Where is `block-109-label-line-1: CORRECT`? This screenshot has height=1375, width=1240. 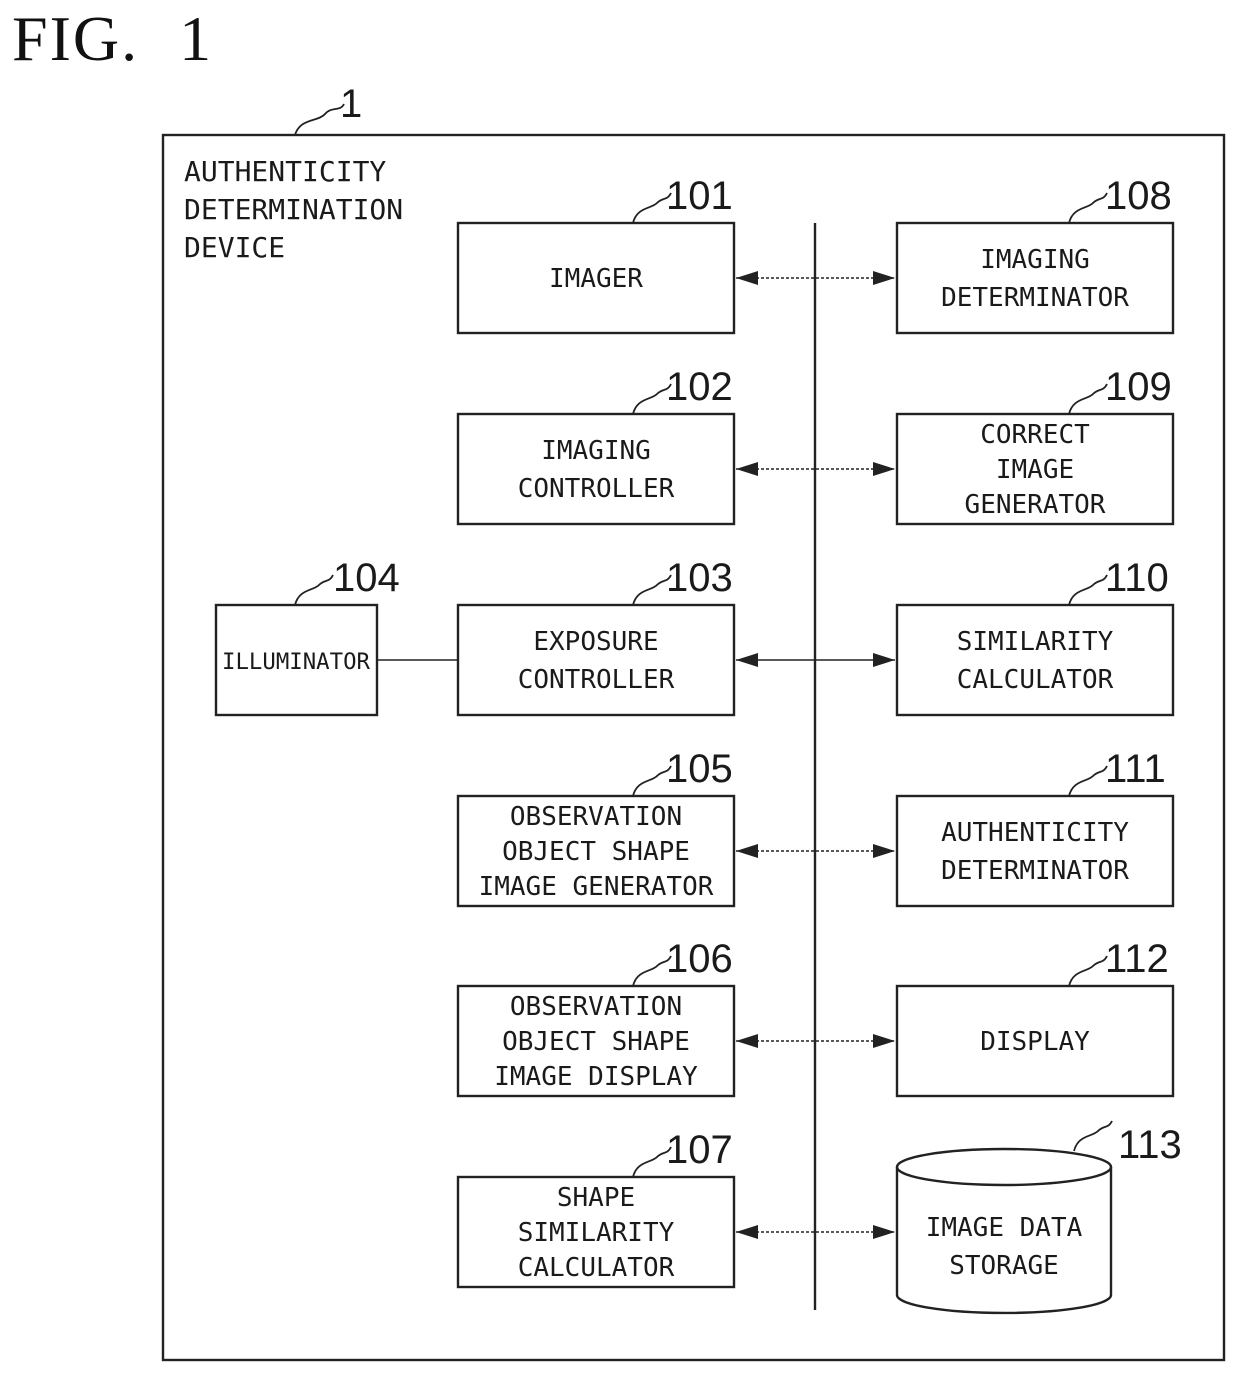
block-109-label-line-1: CORRECT is located at coordinates (1035, 435).